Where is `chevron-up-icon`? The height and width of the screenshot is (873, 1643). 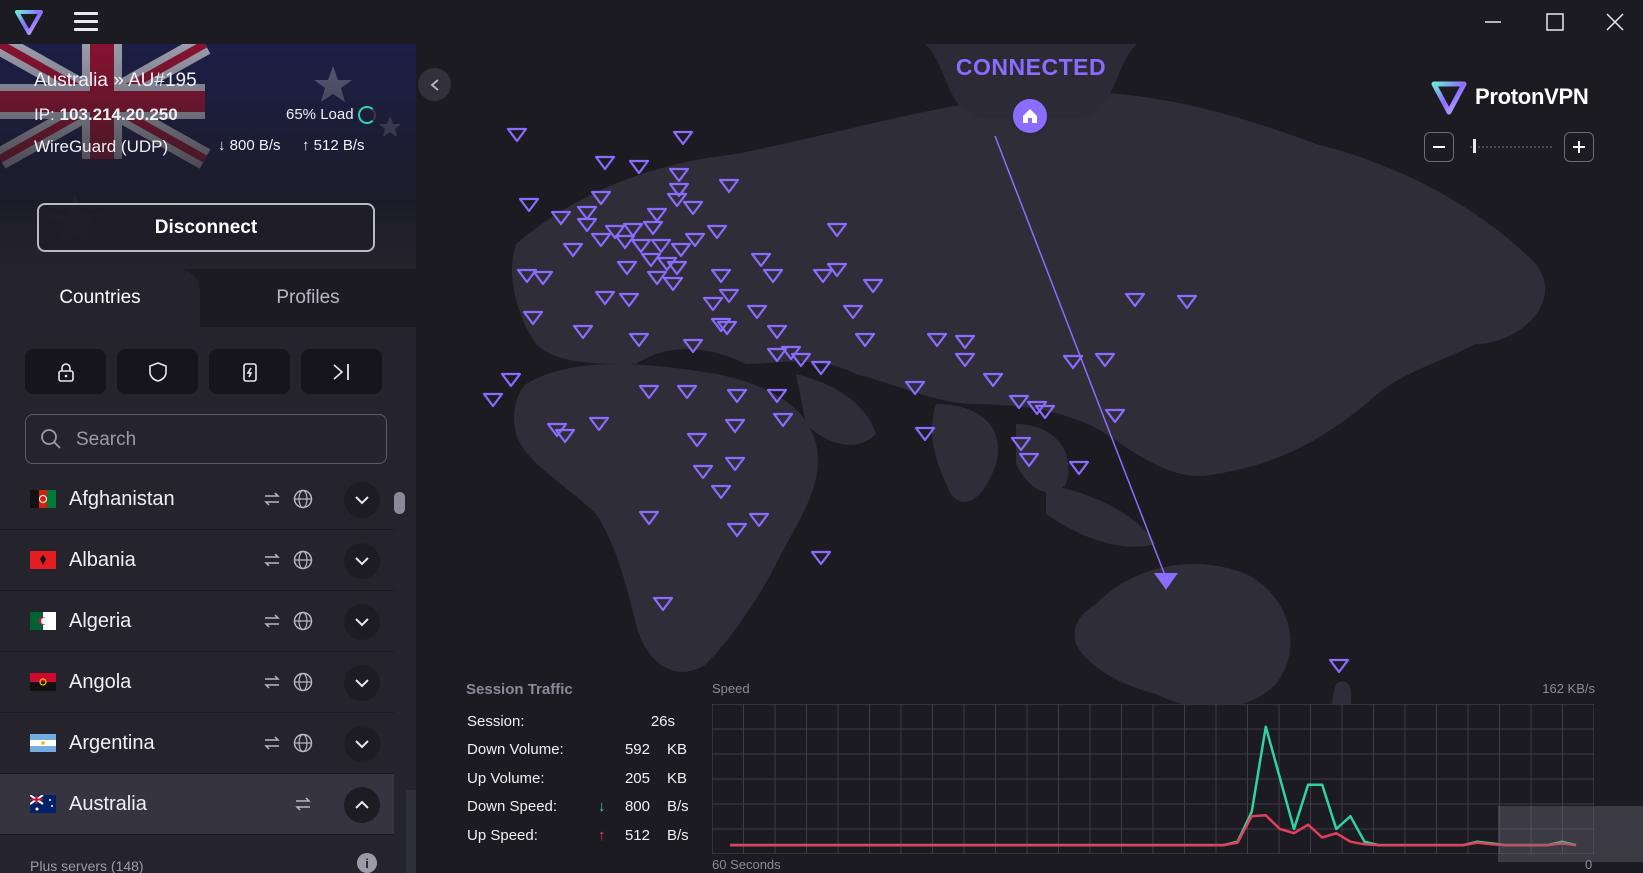
chevron-up-icon is located at coordinates (362, 805).